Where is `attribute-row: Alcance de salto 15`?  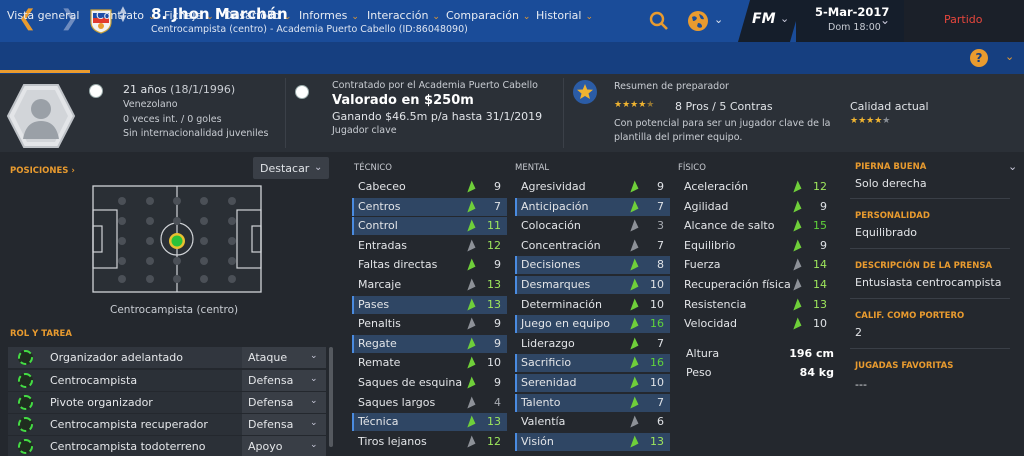 attribute-row: Alcance de salto 15 is located at coordinates (755, 226).